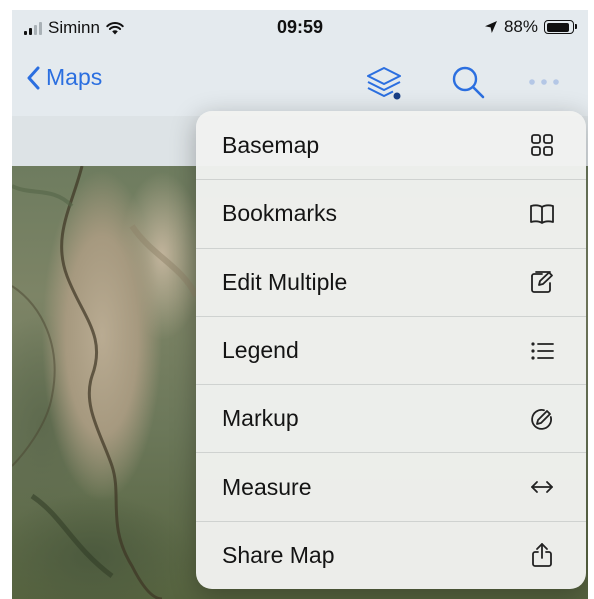  I want to click on legend-list-icon, so click(542, 351).